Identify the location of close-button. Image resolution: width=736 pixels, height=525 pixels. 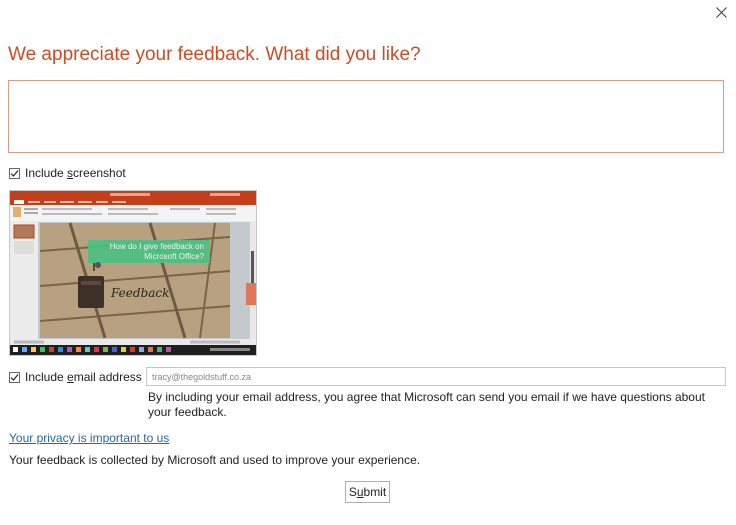
(721, 12).